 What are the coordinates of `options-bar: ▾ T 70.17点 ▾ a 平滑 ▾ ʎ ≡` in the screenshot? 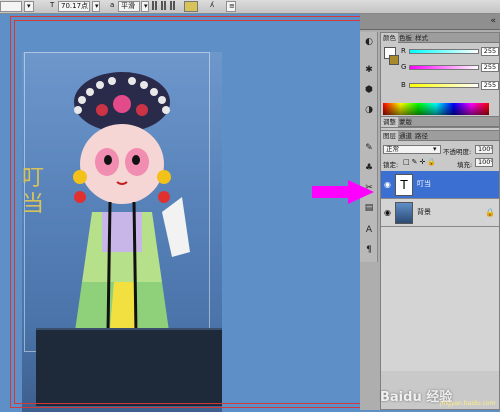 It's located at (250, 8).